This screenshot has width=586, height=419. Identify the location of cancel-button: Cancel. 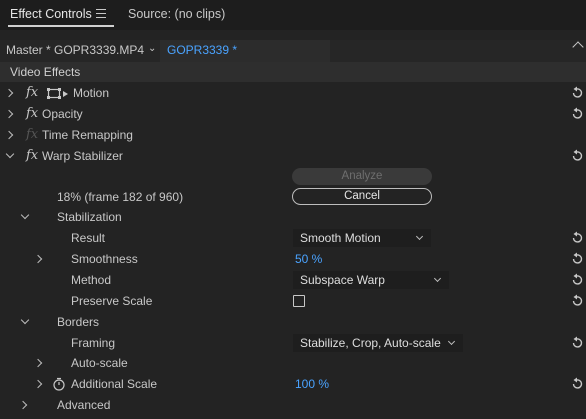
(362, 196).